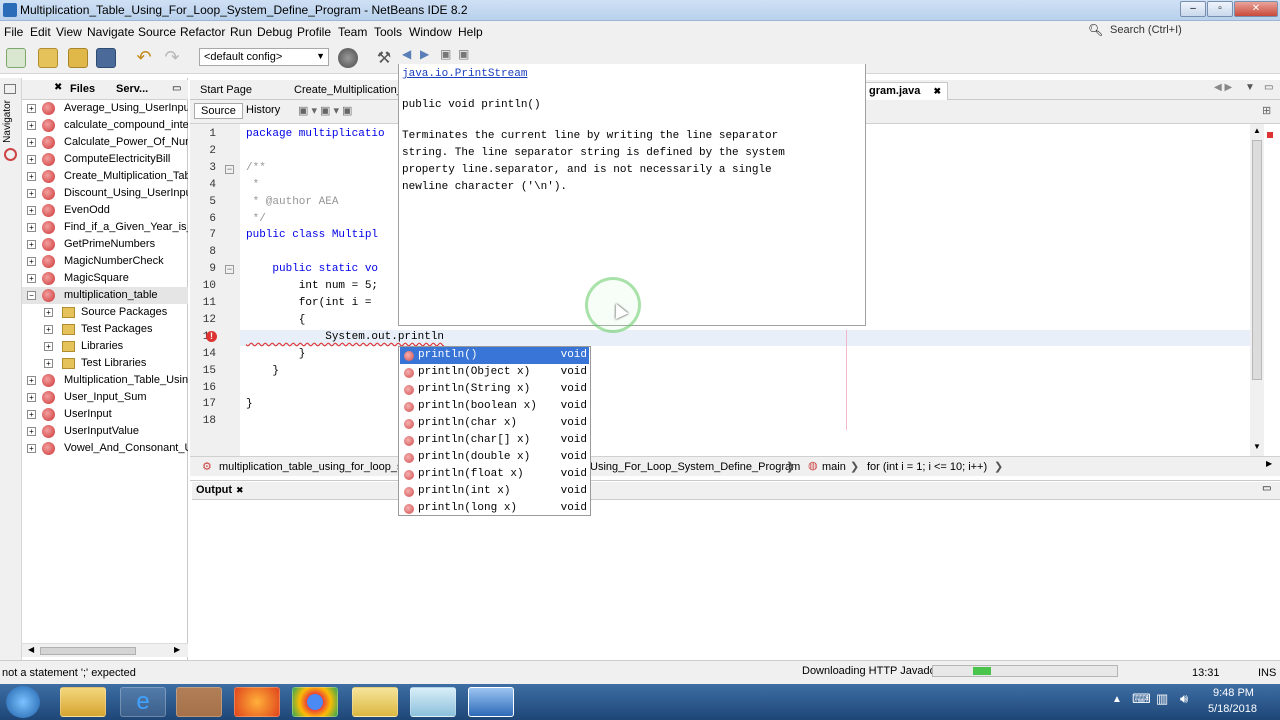 This screenshot has width=1280, height=720. I want to click on back-icon: ◀, so click(406, 54).